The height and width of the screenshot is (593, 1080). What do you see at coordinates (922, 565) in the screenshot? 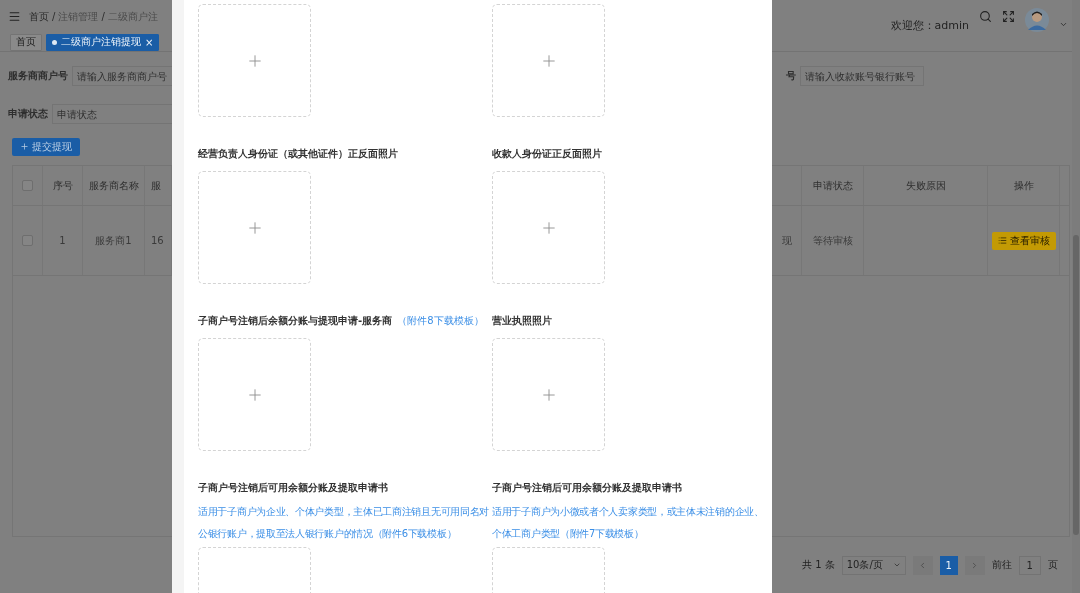
I see `prev-page-button` at bounding box center [922, 565].